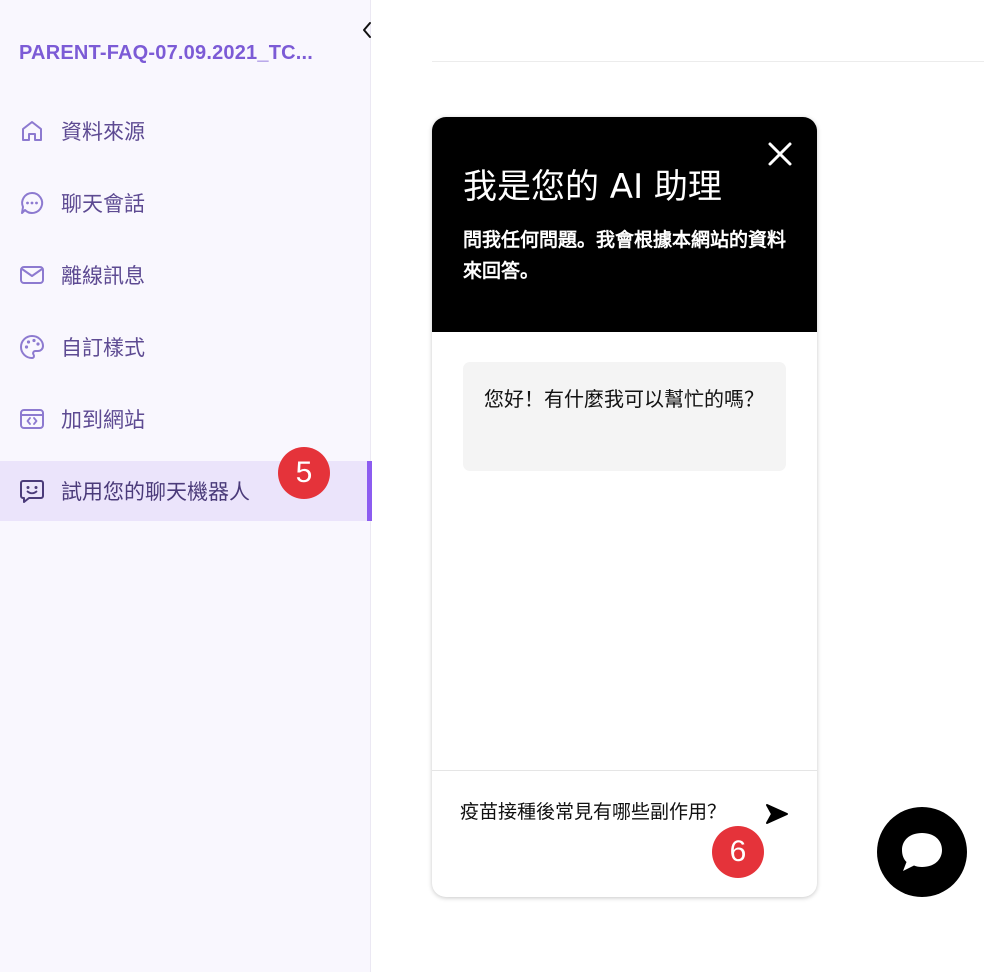 The image size is (984, 972). What do you see at coordinates (32, 203) in the screenshot?
I see `chat-dots-icon` at bounding box center [32, 203].